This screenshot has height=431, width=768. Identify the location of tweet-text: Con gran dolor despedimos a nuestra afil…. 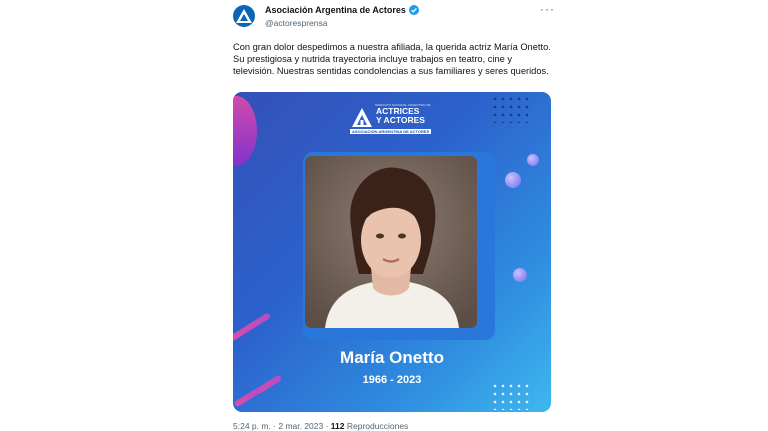
(392, 59).